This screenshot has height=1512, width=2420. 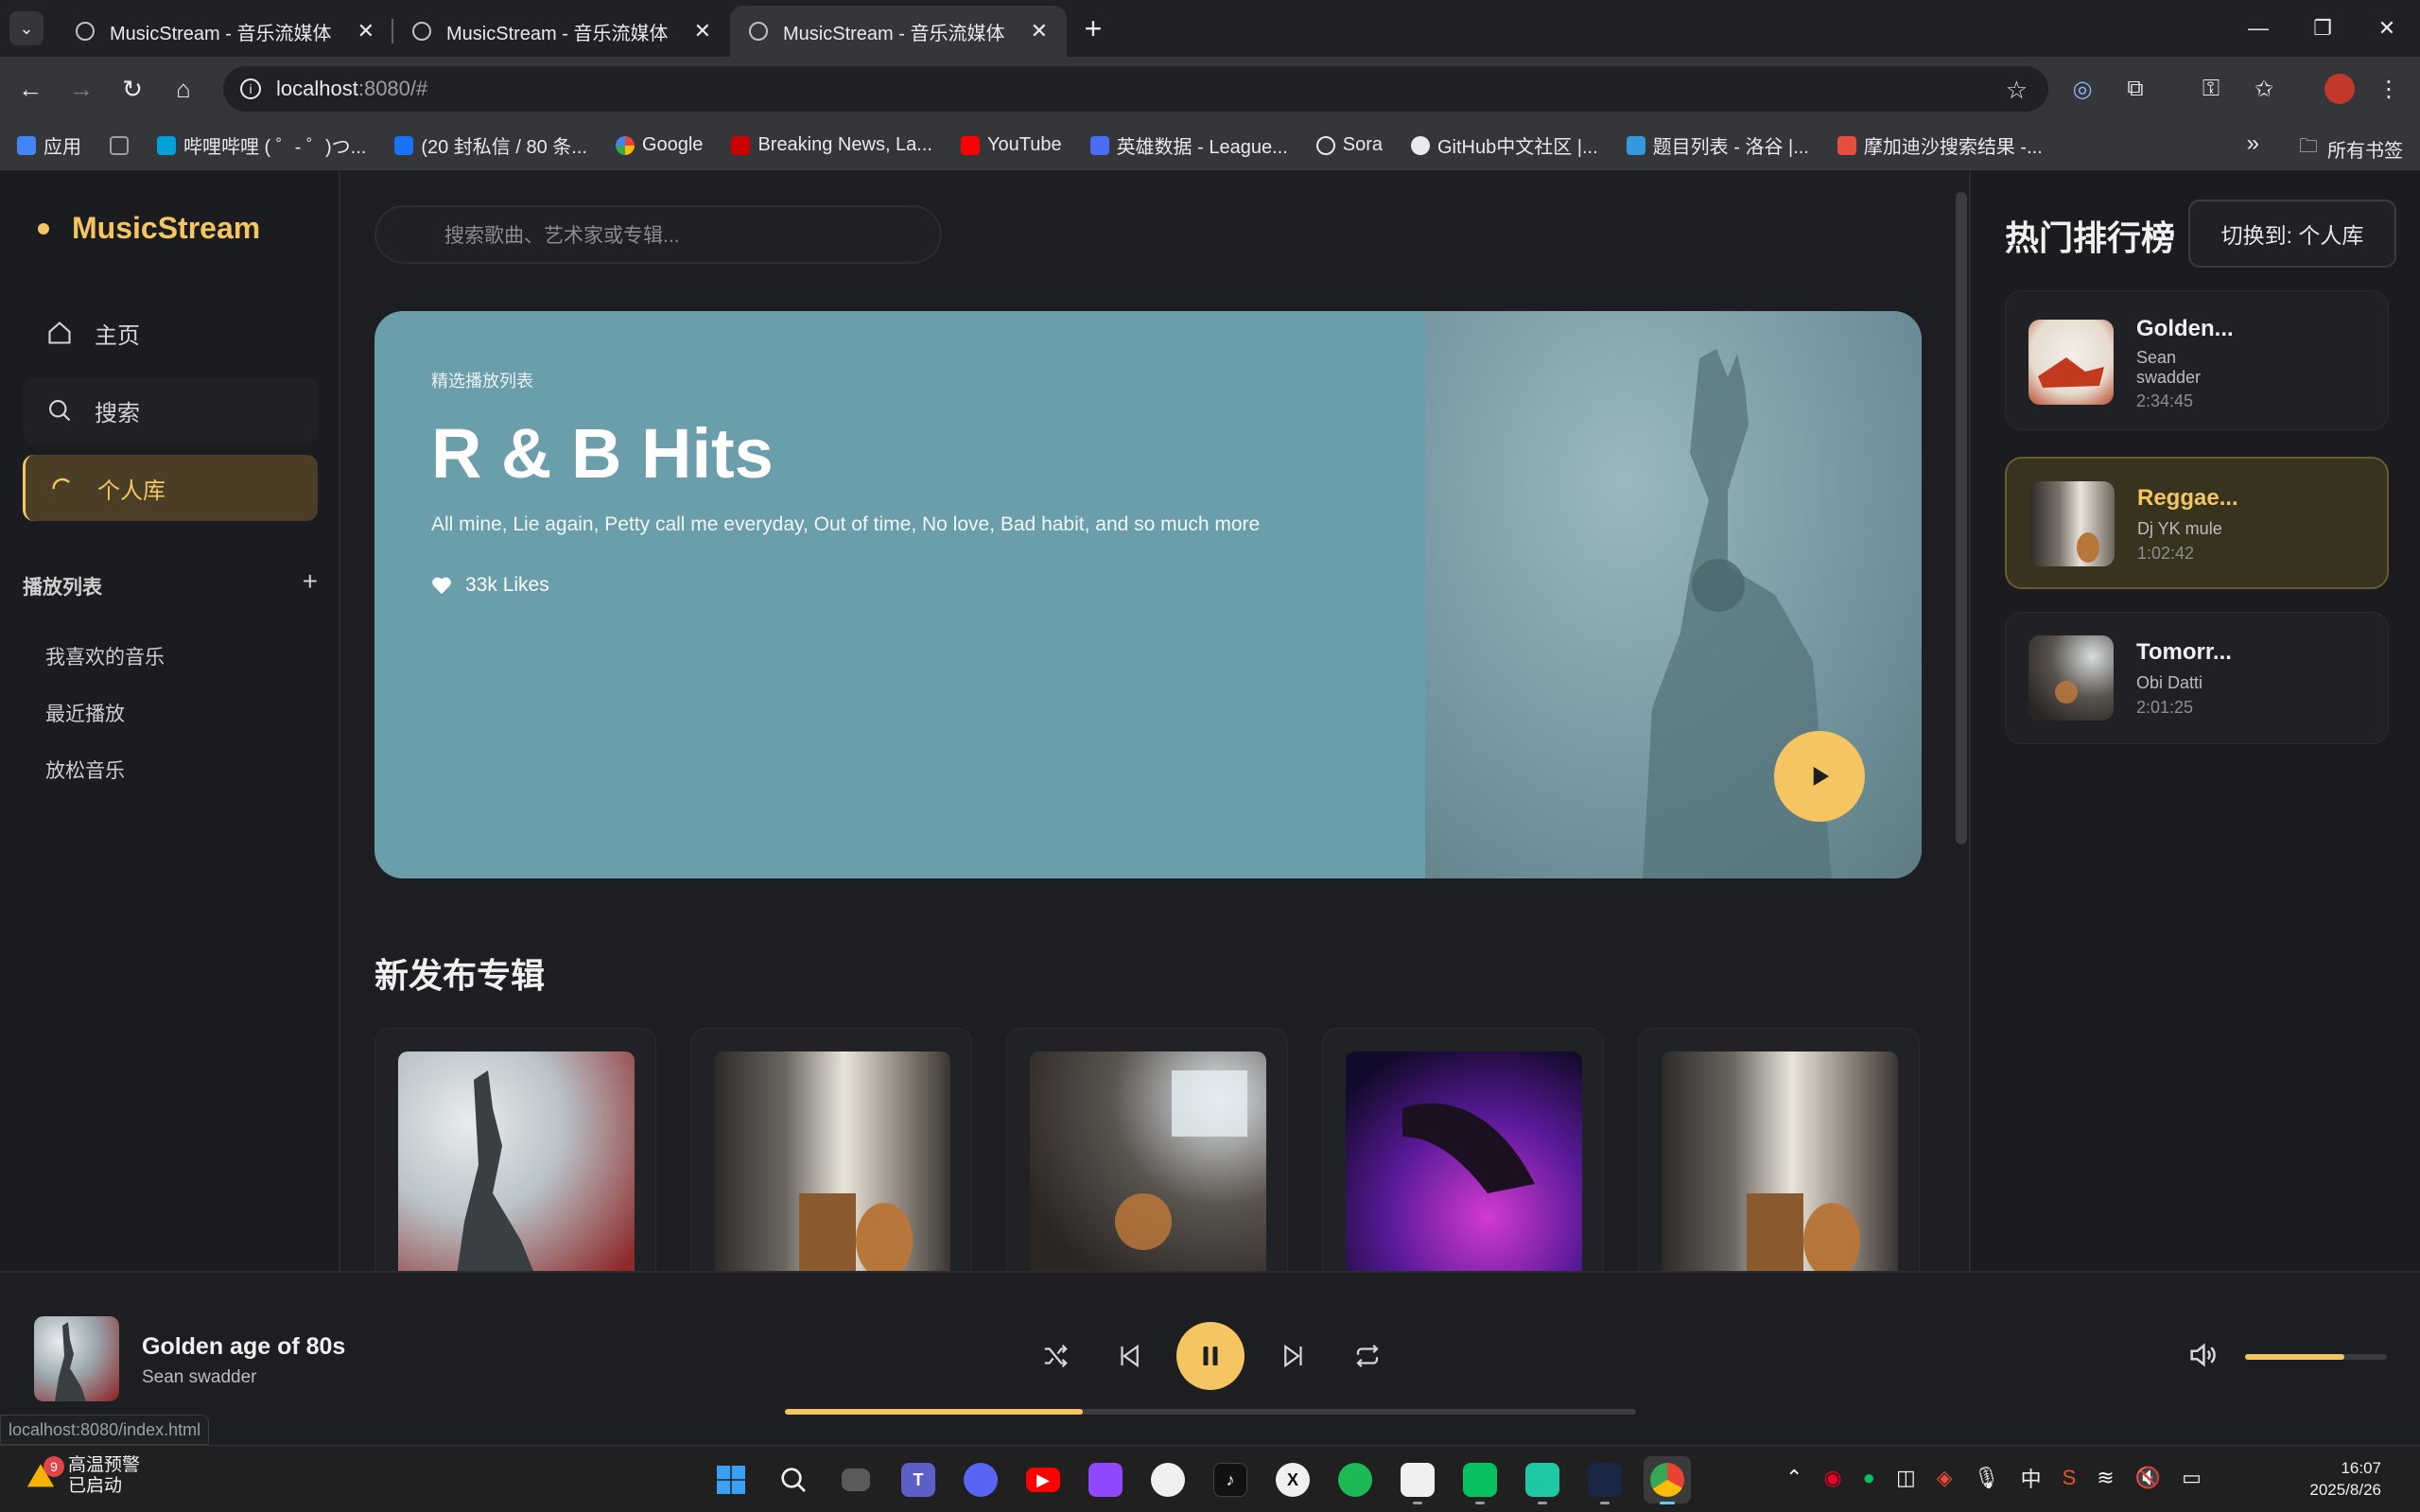 What do you see at coordinates (2166, 554) in the screenshot?
I see `chart-duration: 1:02:42` at bounding box center [2166, 554].